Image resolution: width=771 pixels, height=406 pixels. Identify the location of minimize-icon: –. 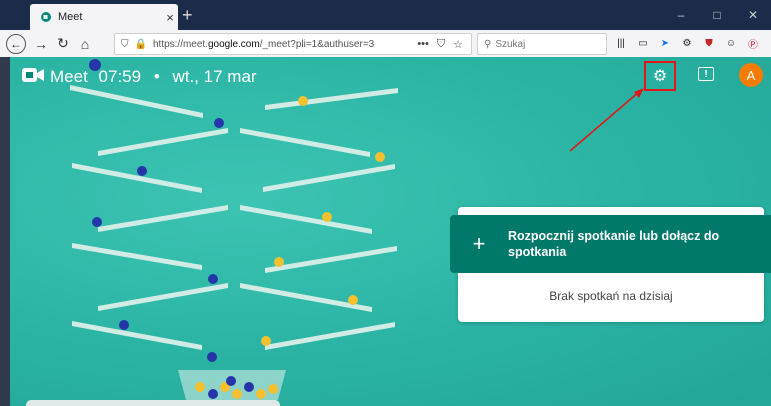
(681, 15).